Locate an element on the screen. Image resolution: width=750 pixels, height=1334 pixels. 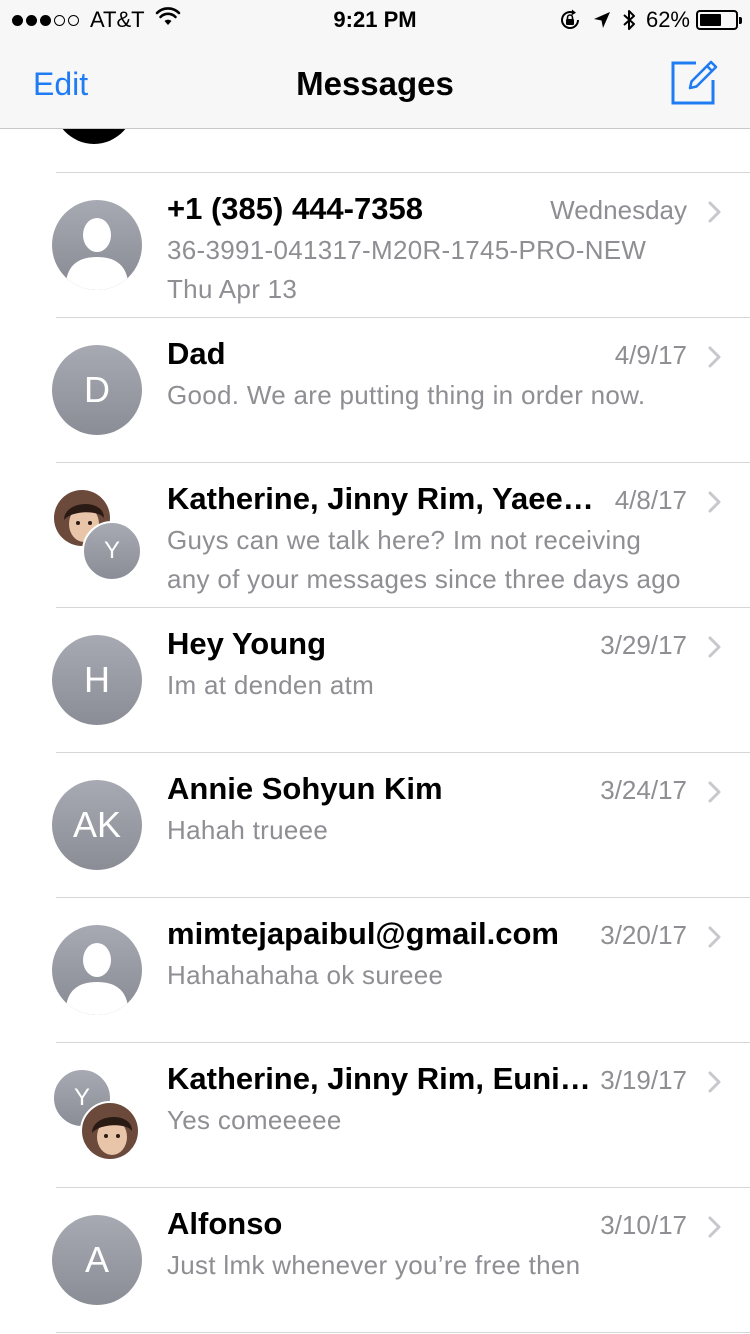
message-date: 3/20/17 is located at coordinates (643, 935).